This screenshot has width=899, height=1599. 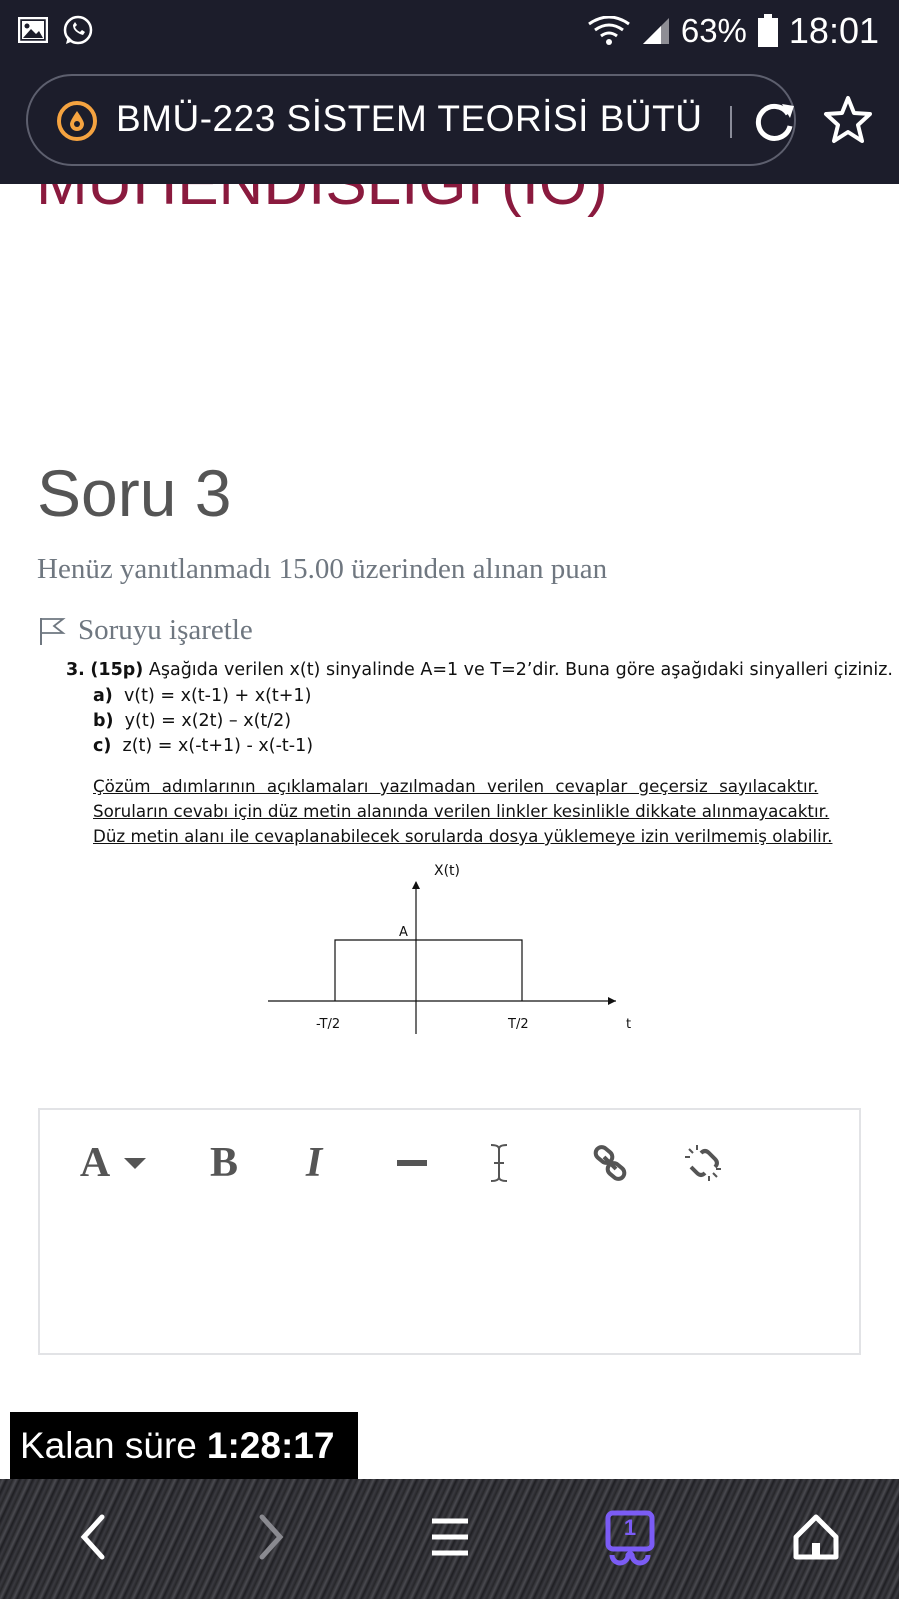 I want to click on back-icon, so click(x=94, y=1537).